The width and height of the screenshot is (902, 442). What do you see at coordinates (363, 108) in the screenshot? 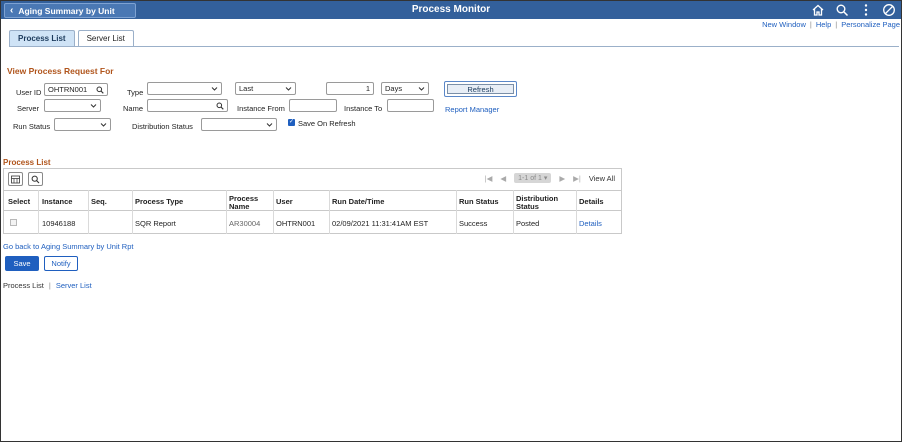
I see `instance-to-label: Instance To` at bounding box center [363, 108].